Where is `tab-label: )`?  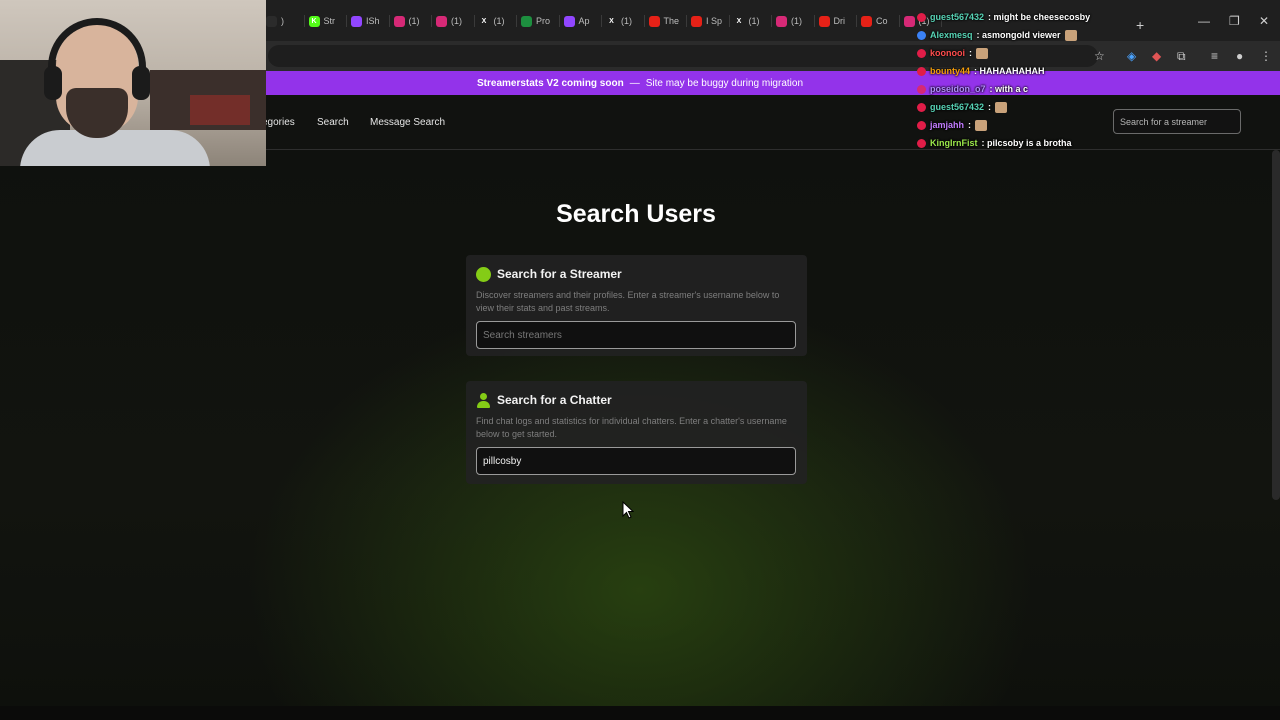
tab-label: ) is located at coordinates (282, 21).